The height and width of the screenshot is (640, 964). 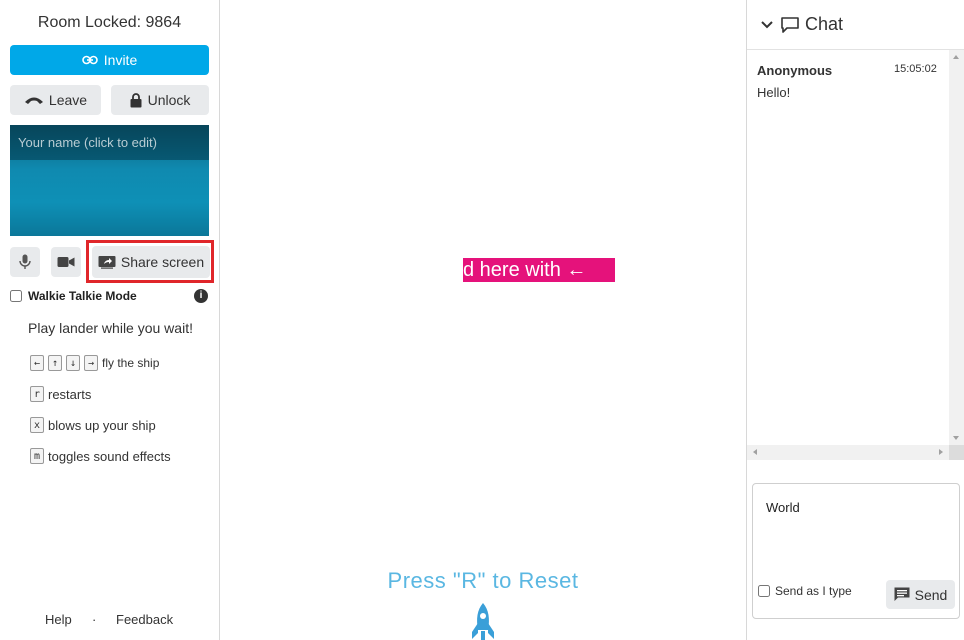 What do you see at coordinates (107, 262) in the screenshot?
I see `screen-share-icon` at bounding box center [107, 262].